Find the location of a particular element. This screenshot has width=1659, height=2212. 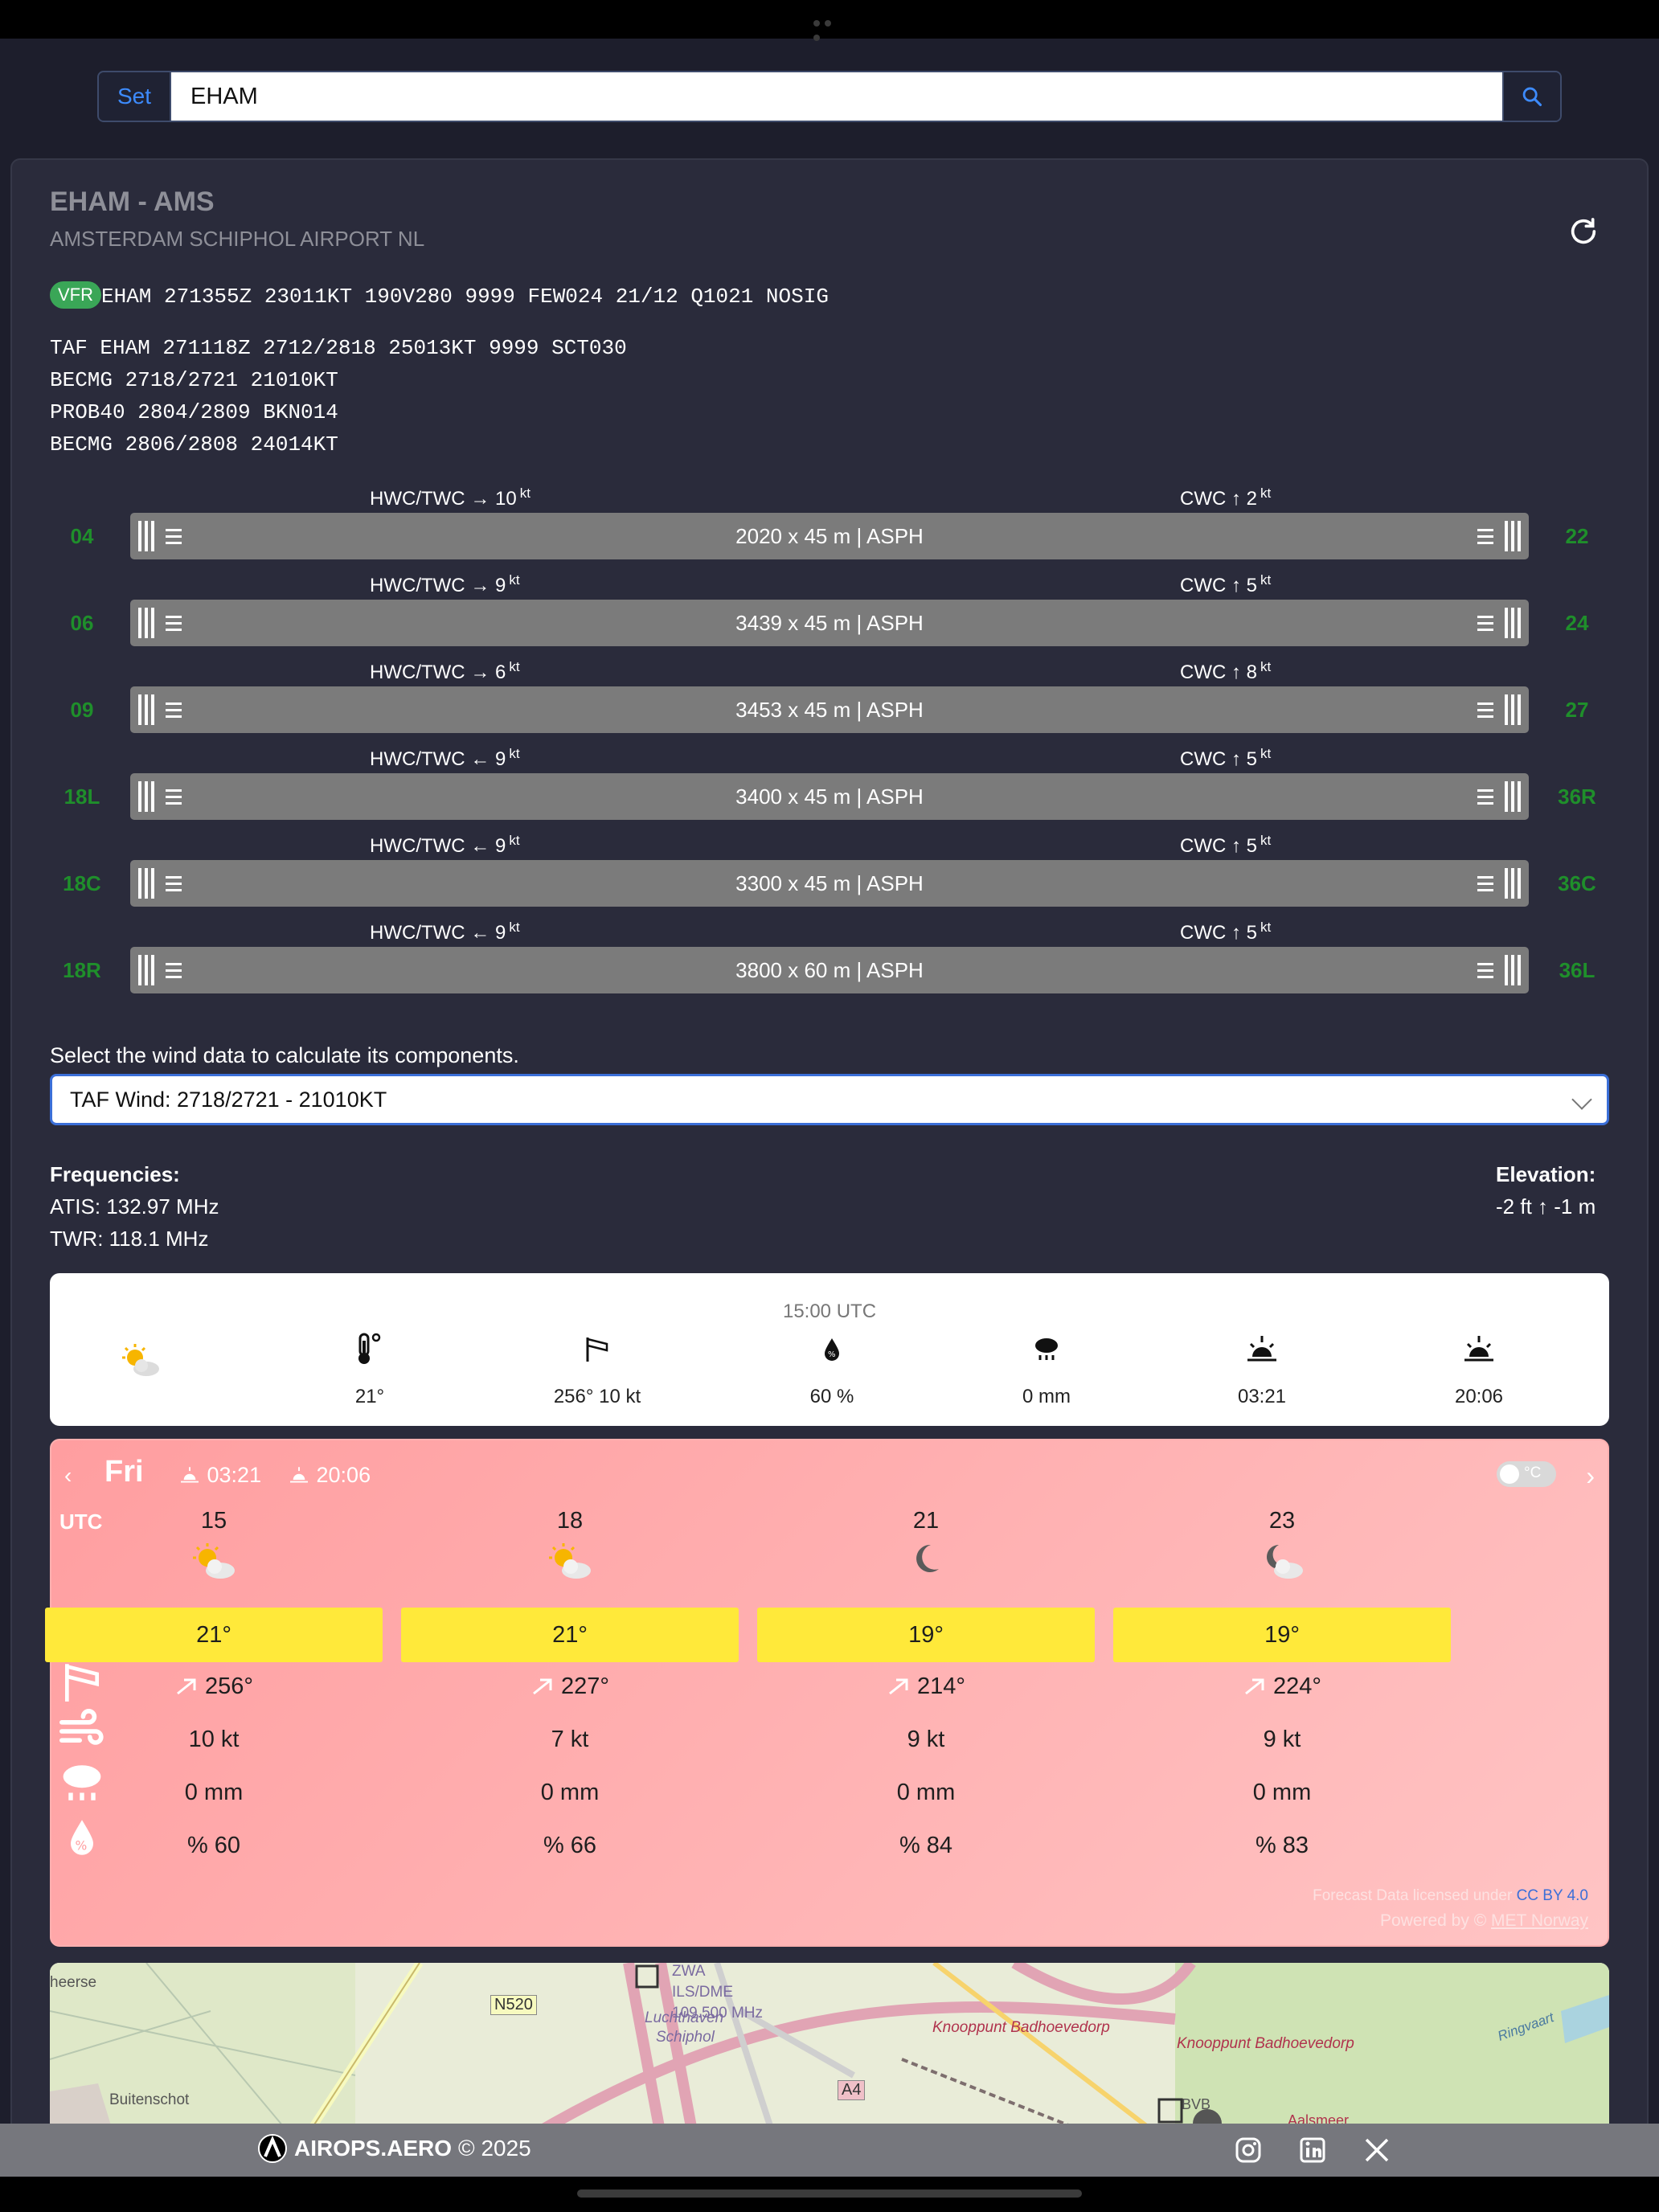

home-indicator is located at coordinates (829, 2193).